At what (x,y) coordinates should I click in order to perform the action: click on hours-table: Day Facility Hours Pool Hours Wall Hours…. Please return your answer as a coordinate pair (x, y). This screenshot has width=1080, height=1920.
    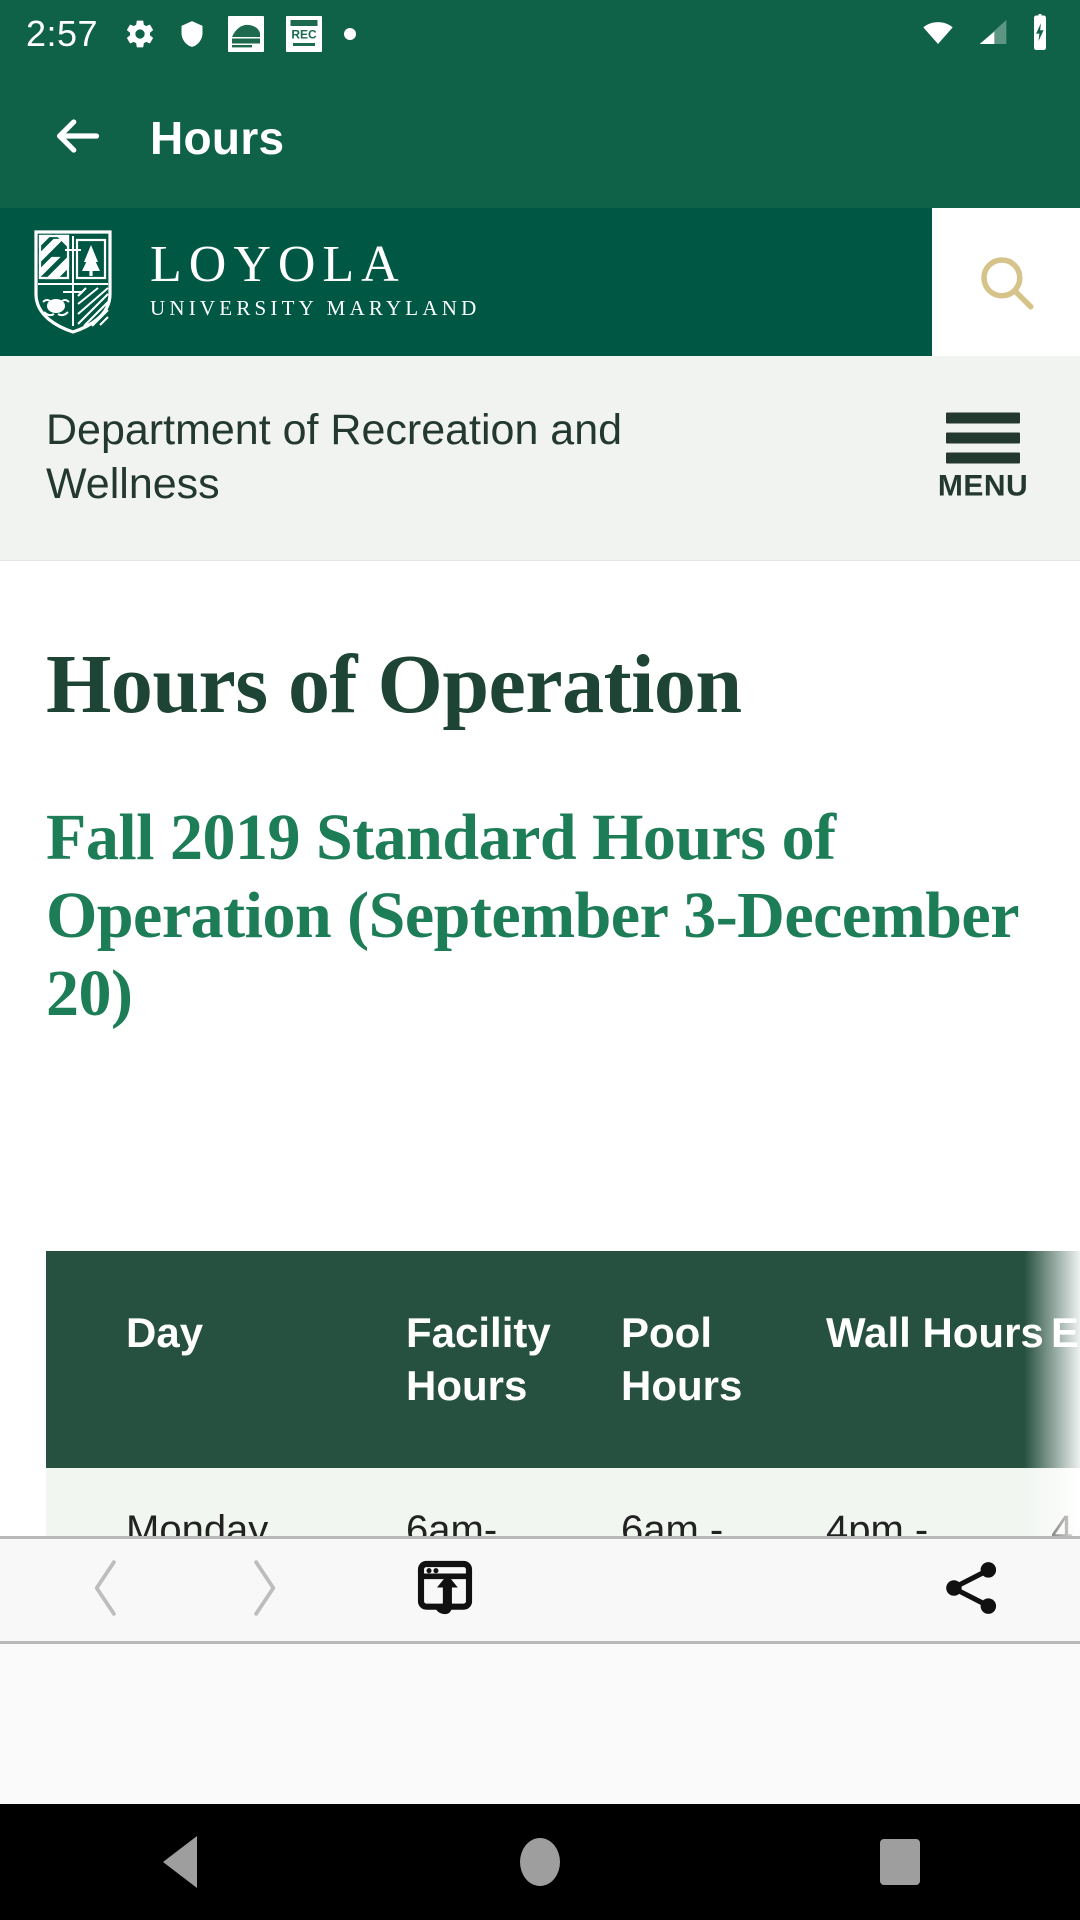
    Looking at the image, I should click on (563, 1393).